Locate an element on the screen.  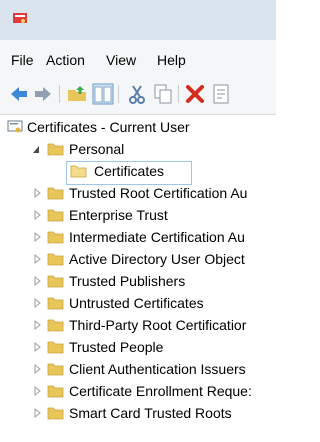
certificate-app-icon is located at coordinates (20, 18).